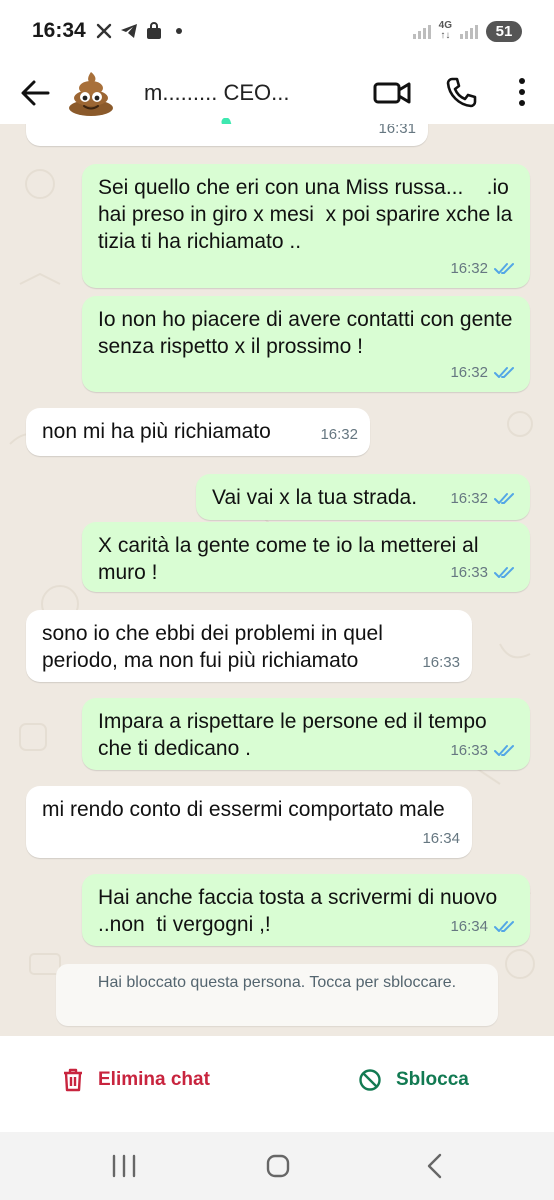  What do you see at coordinates (277, 1084) in the screenshot?
I see `blocked-actions-bar: Elimina chat Sblocca` at bounding box center [277, 1084].